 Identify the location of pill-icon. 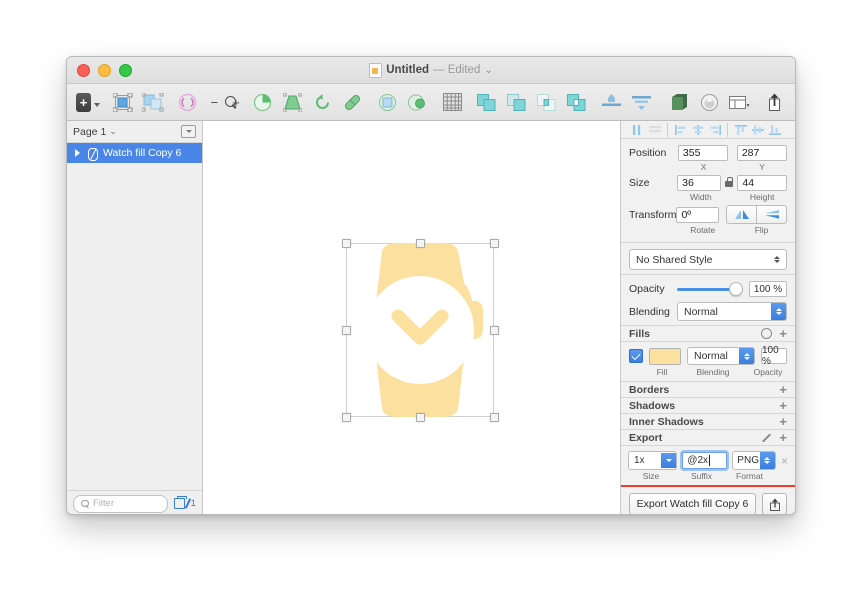
(353, 102).